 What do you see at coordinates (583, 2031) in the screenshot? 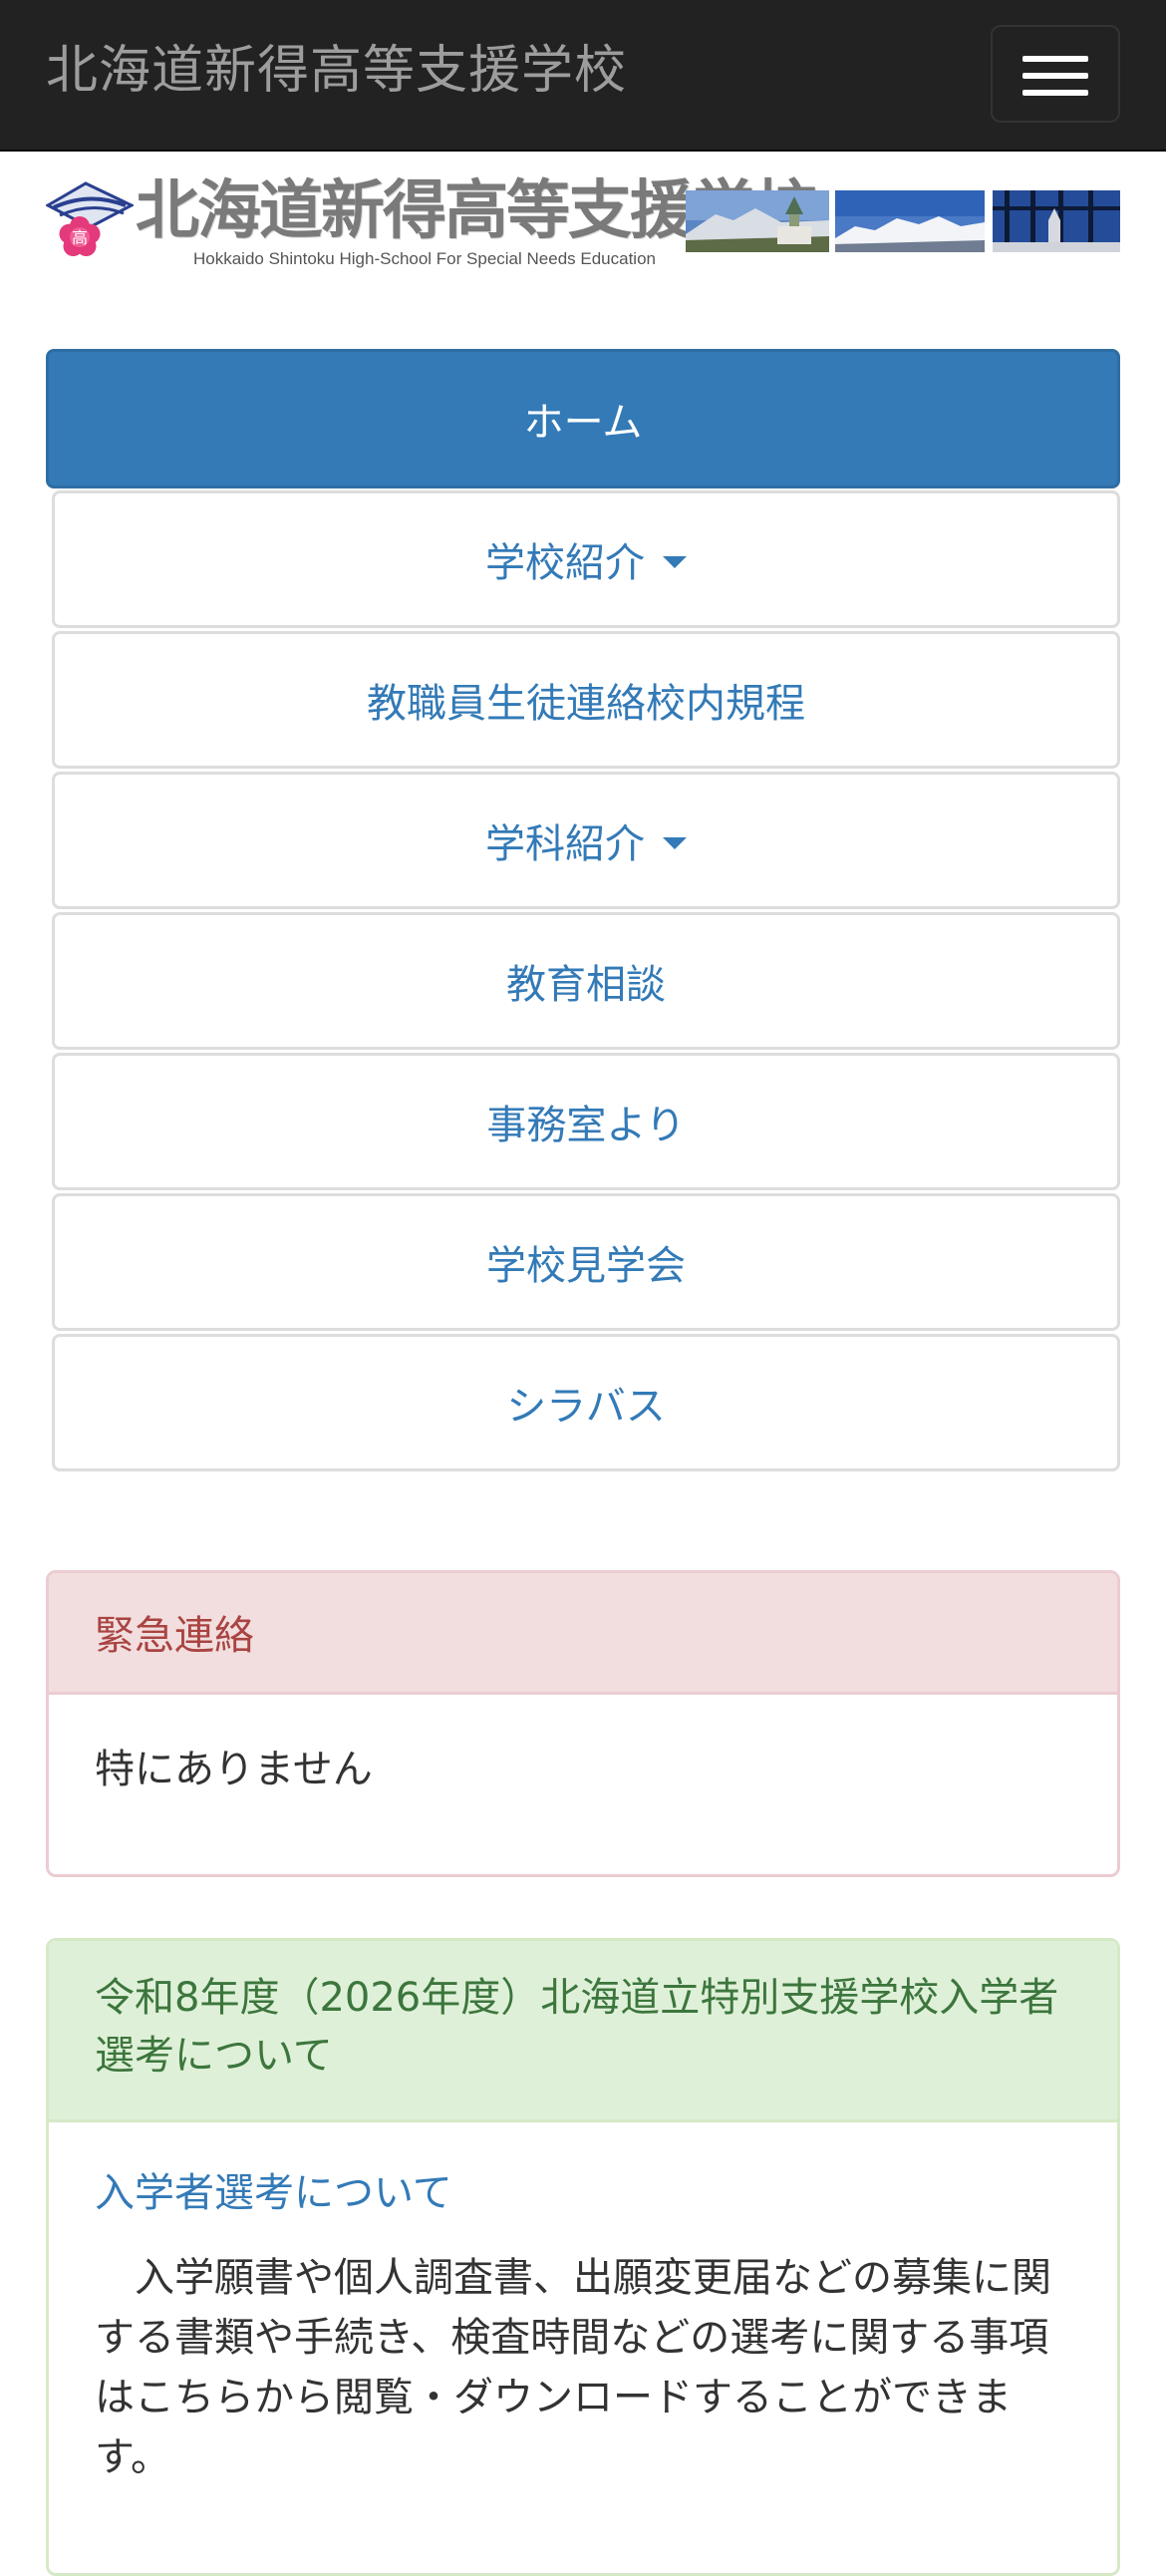
I see `admission-panel-title: 令和8年度（2026年度）北海道立特別支援学校入学者選考について` at bounding box center [583, 2031].